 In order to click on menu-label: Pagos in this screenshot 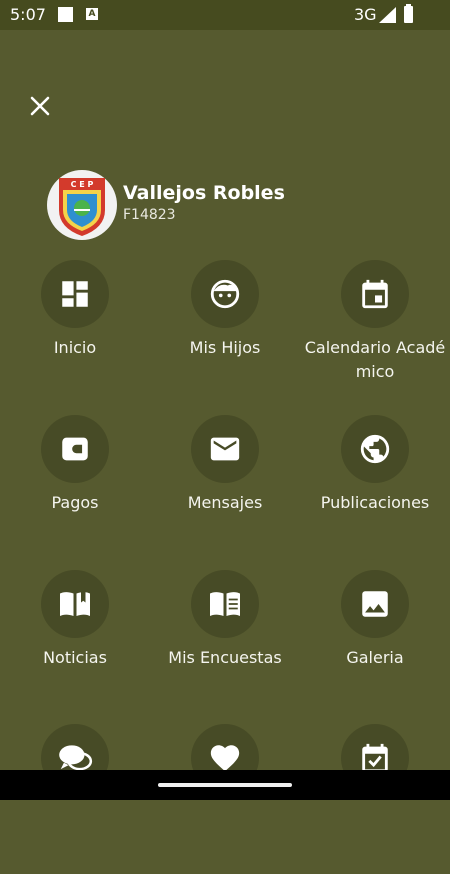, I will do `click(75, 502)`.